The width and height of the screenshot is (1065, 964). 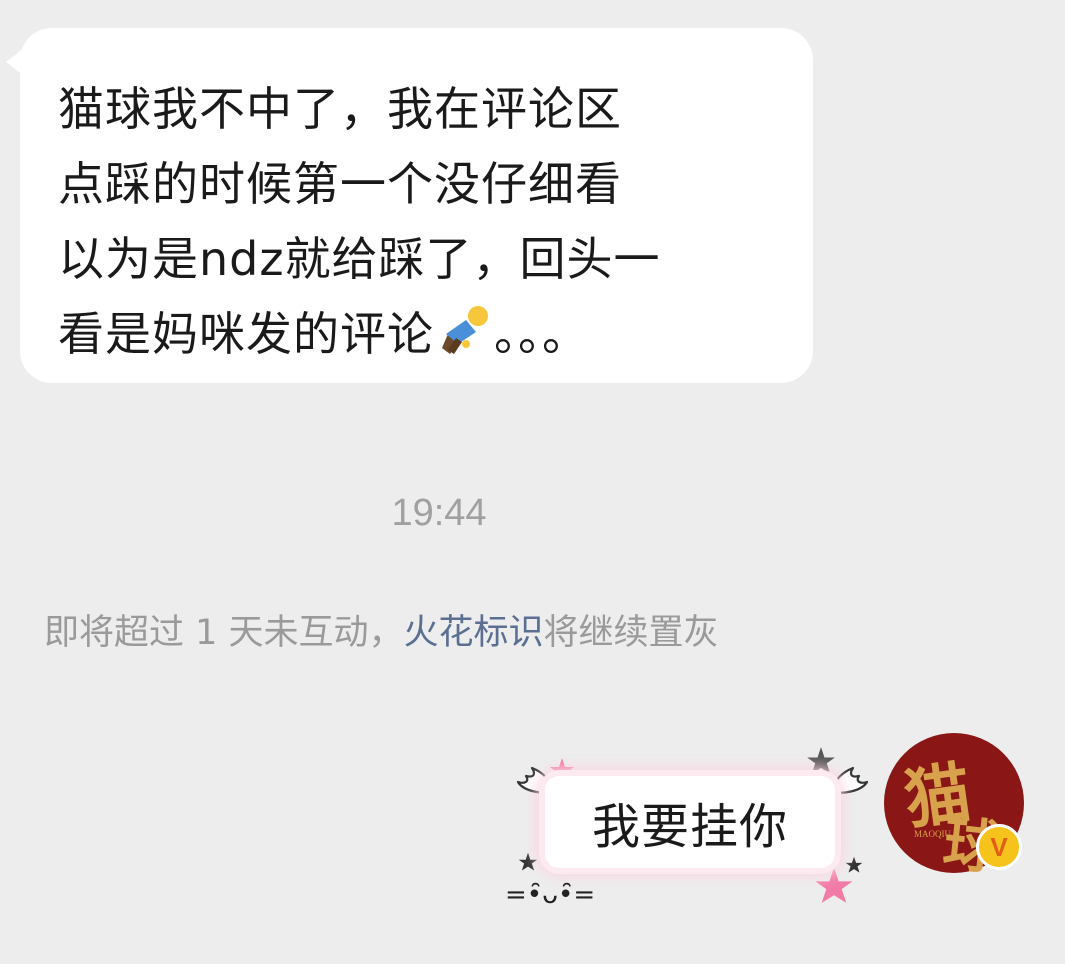 I want to click on message-line-1: 猫球我不中了，我在评论区, so click(x=340, y=109).